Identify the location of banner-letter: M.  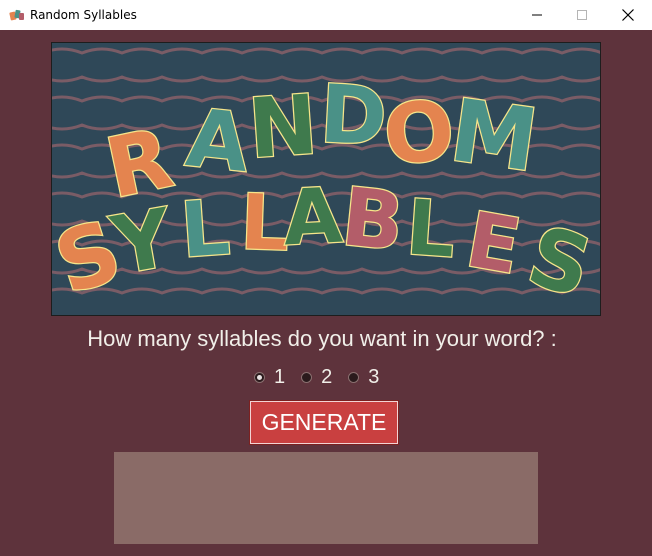
(494, 136).